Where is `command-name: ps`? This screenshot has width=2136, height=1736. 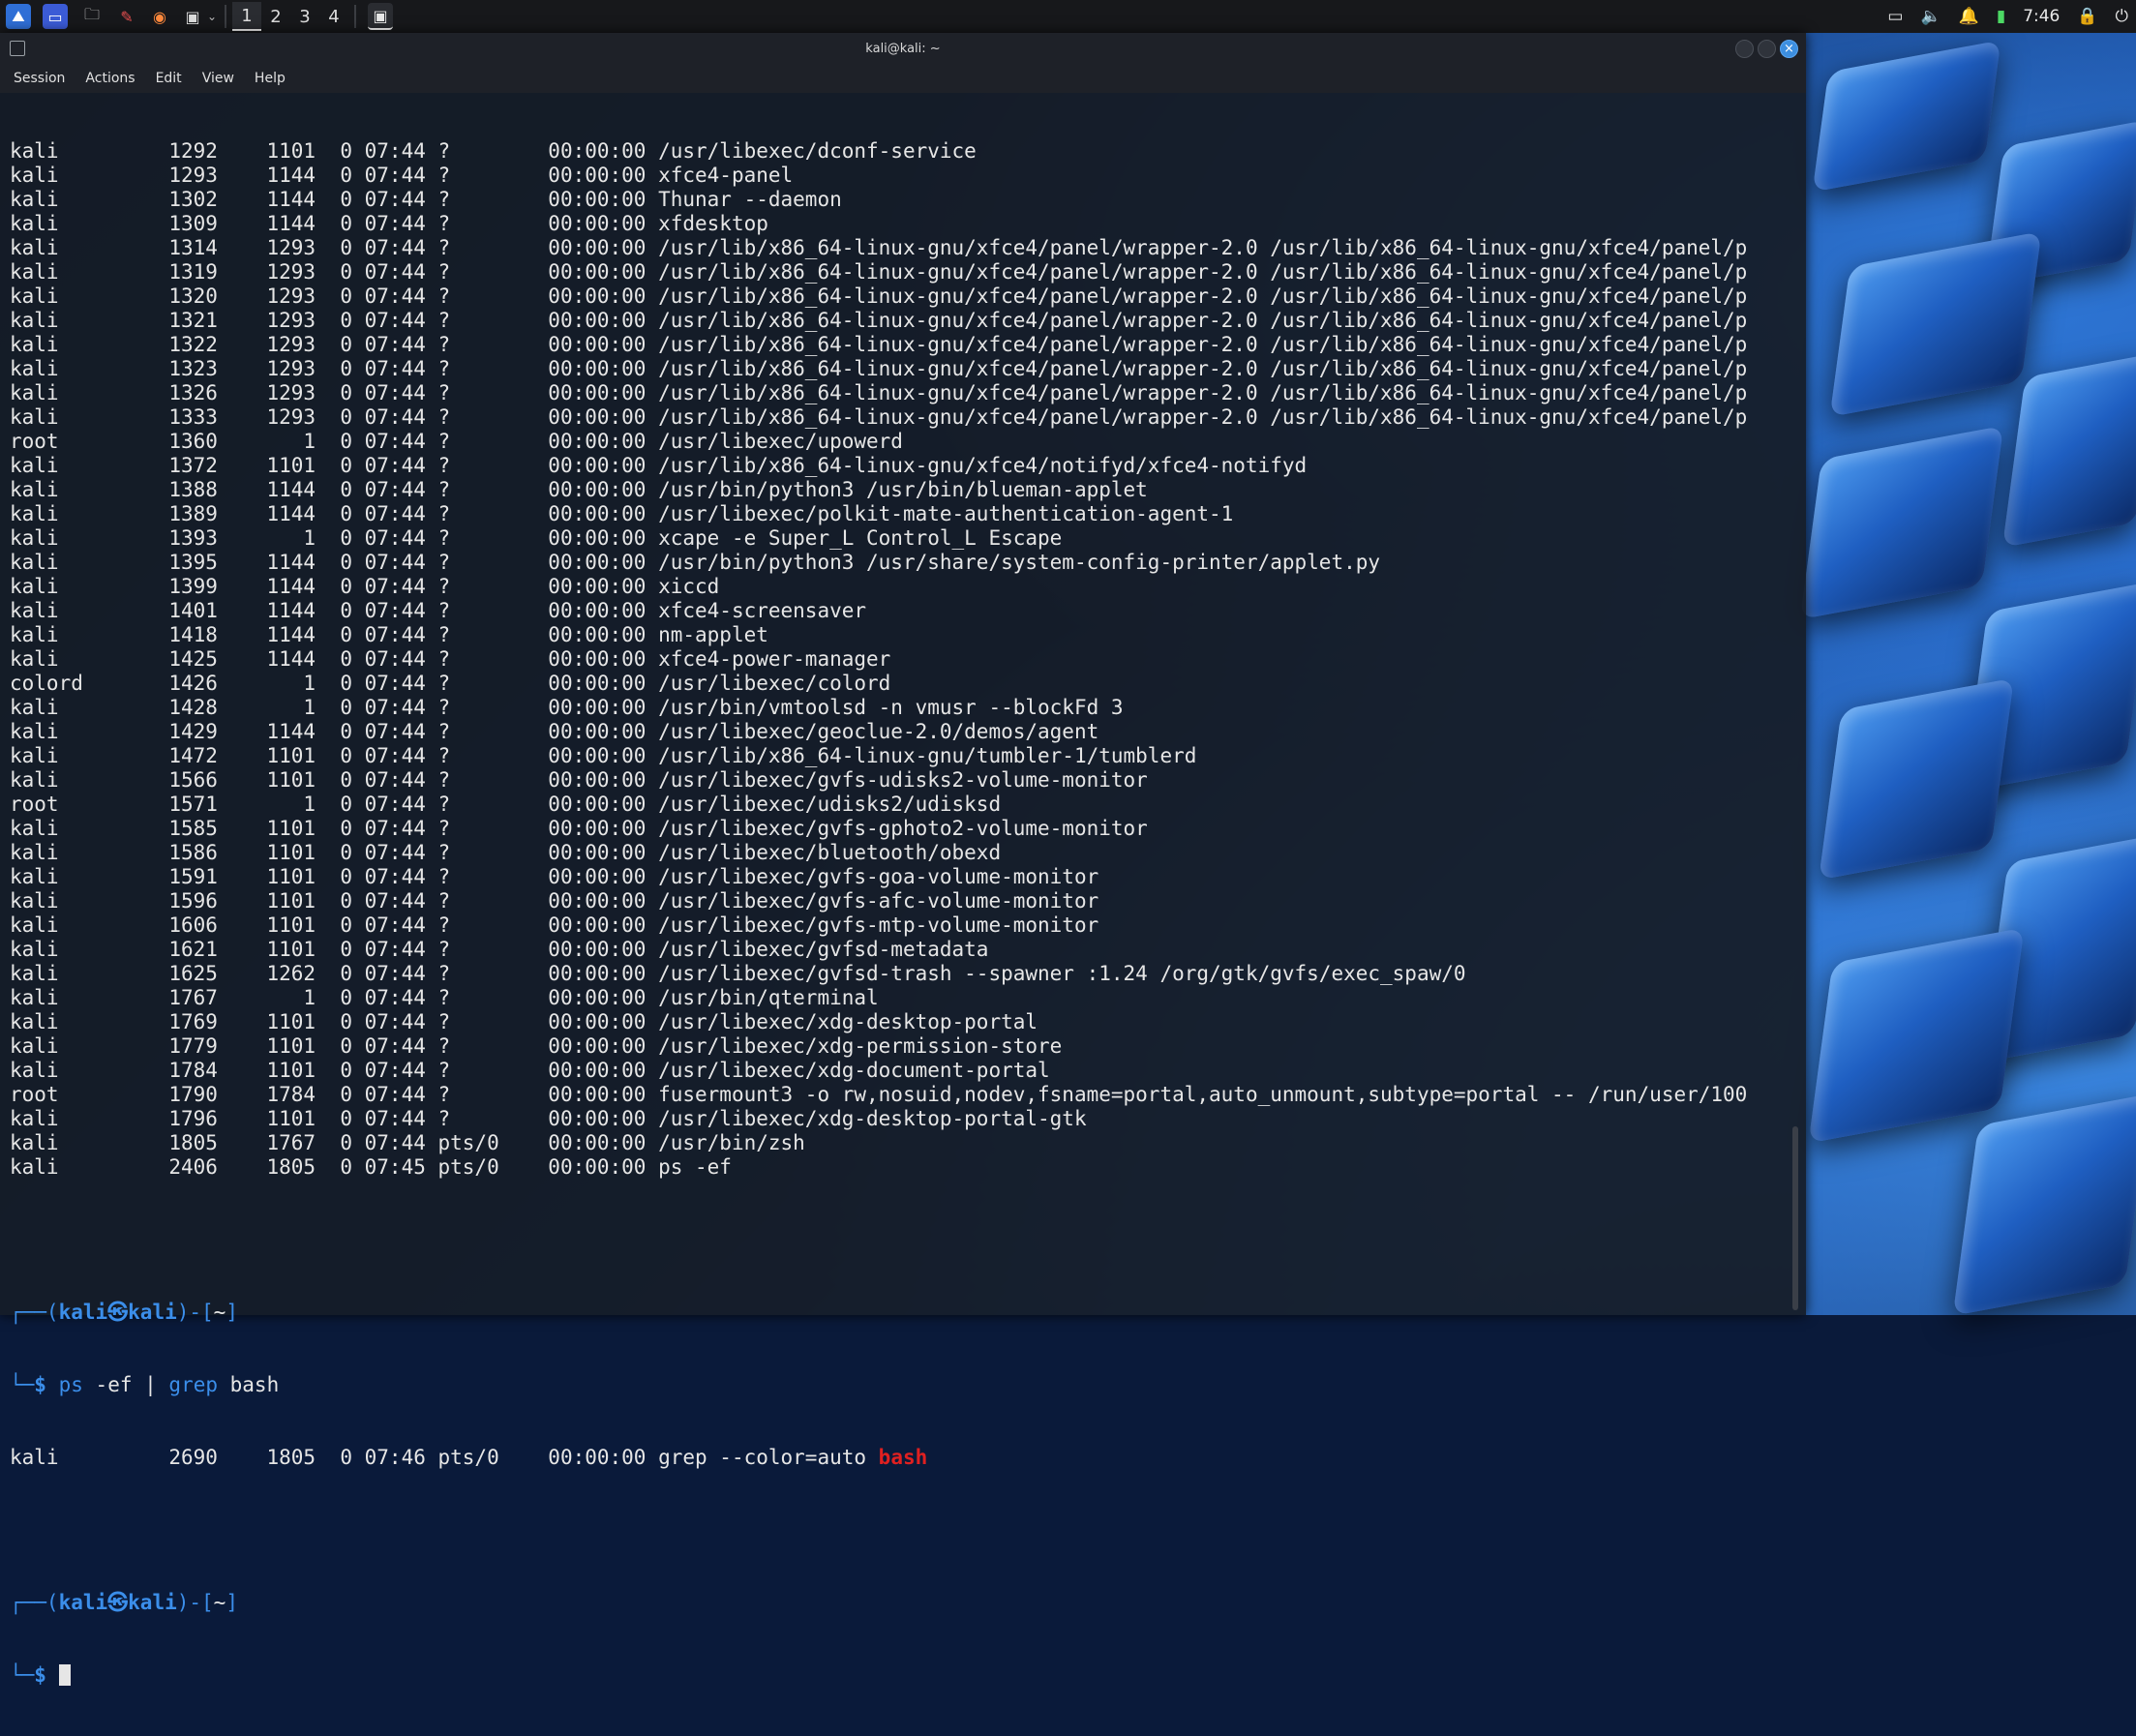
command-name: ps is located at coordinates (71, 1384).